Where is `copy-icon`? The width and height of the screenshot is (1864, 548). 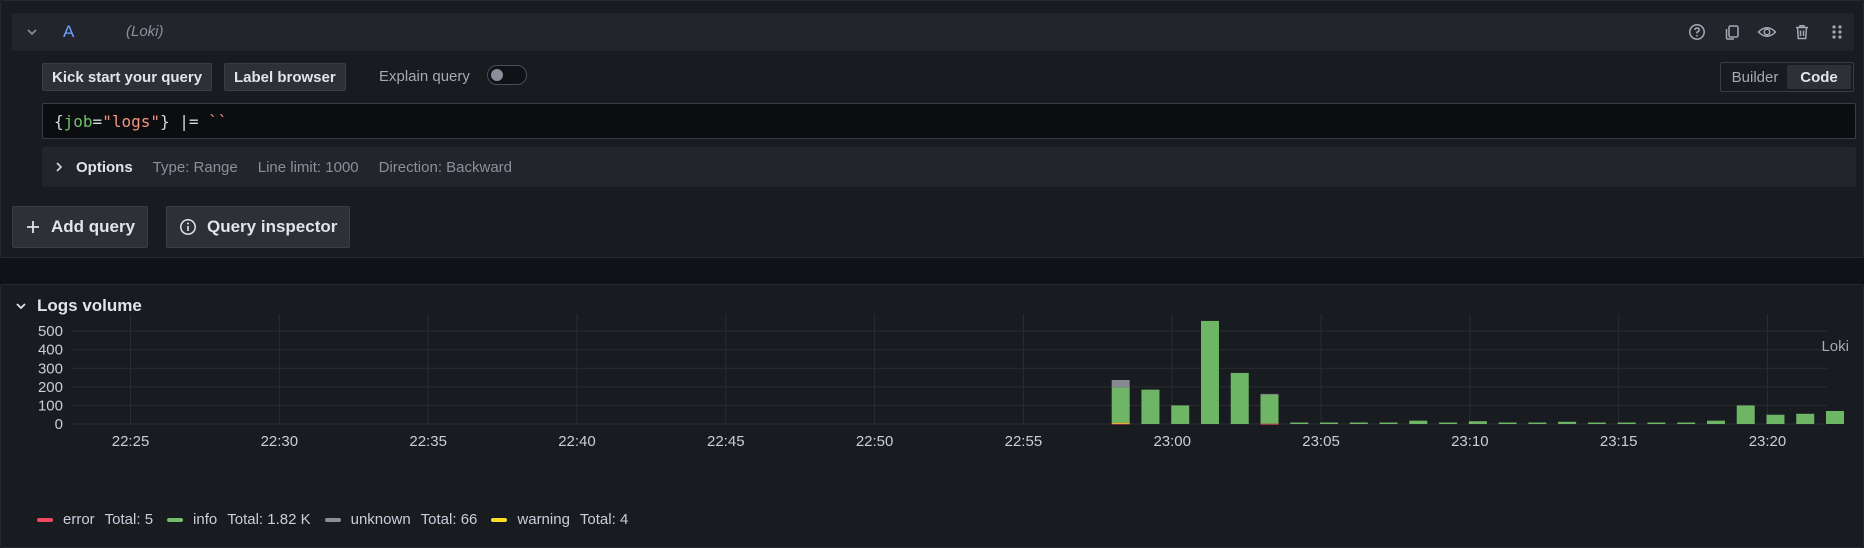
copy-icon is located at coordinates (1732, 32).